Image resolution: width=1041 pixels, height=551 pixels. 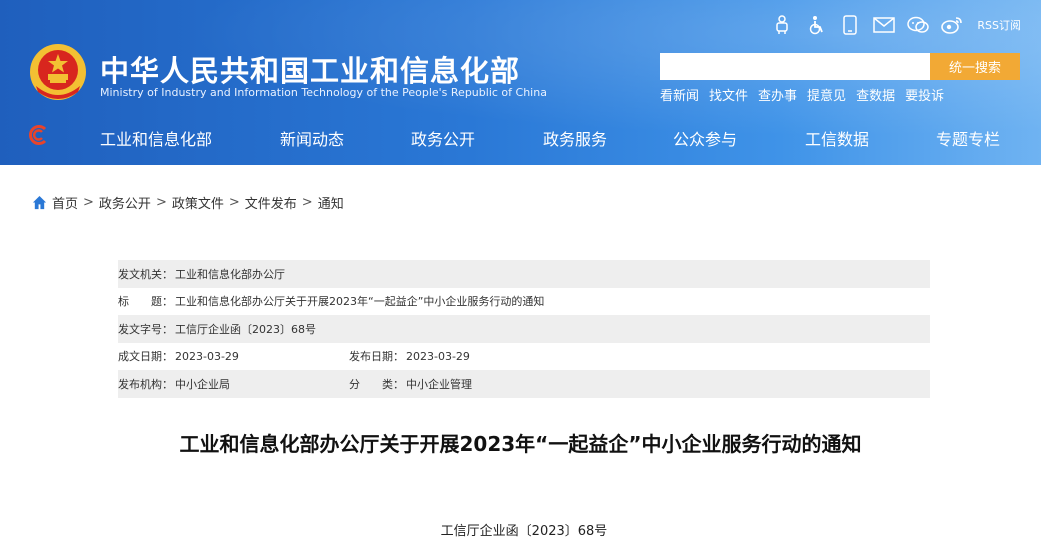 What do you see at coordinates (145, 384) in the screenshot?
I see `meta-label-agency: 发布机构：` at bounding box center [145, 384].